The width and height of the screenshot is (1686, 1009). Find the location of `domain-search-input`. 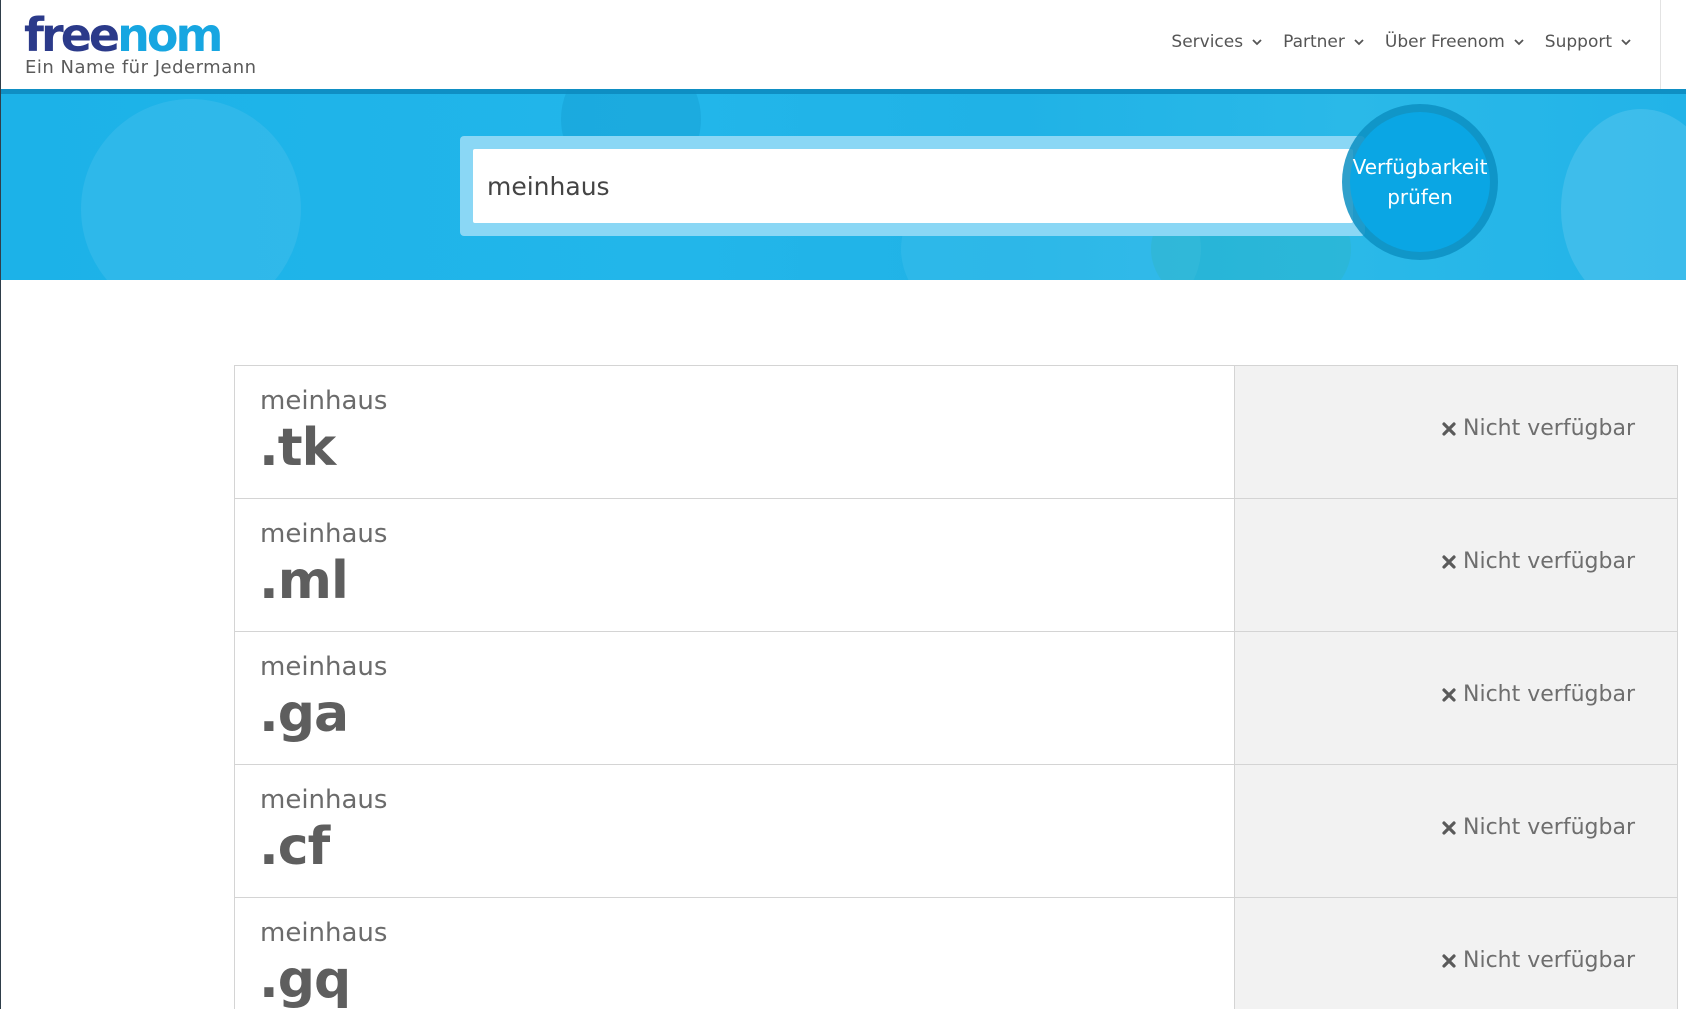

domain-search-input is located at coordinates (913, 186).